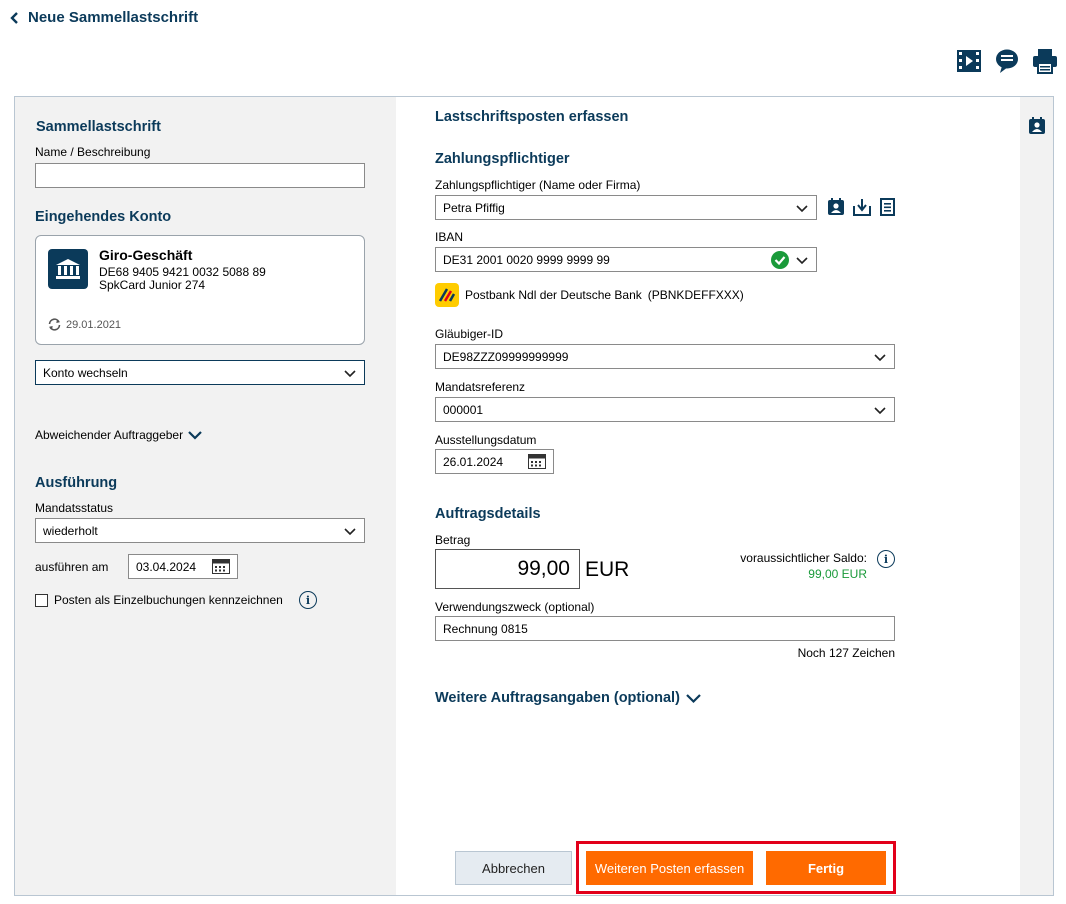  What do you see at coordinates (665, 356) in the screenshot?
I see `glaeubiger-select: DE98ZZZ09999999999` at bounding box center [665, 356].